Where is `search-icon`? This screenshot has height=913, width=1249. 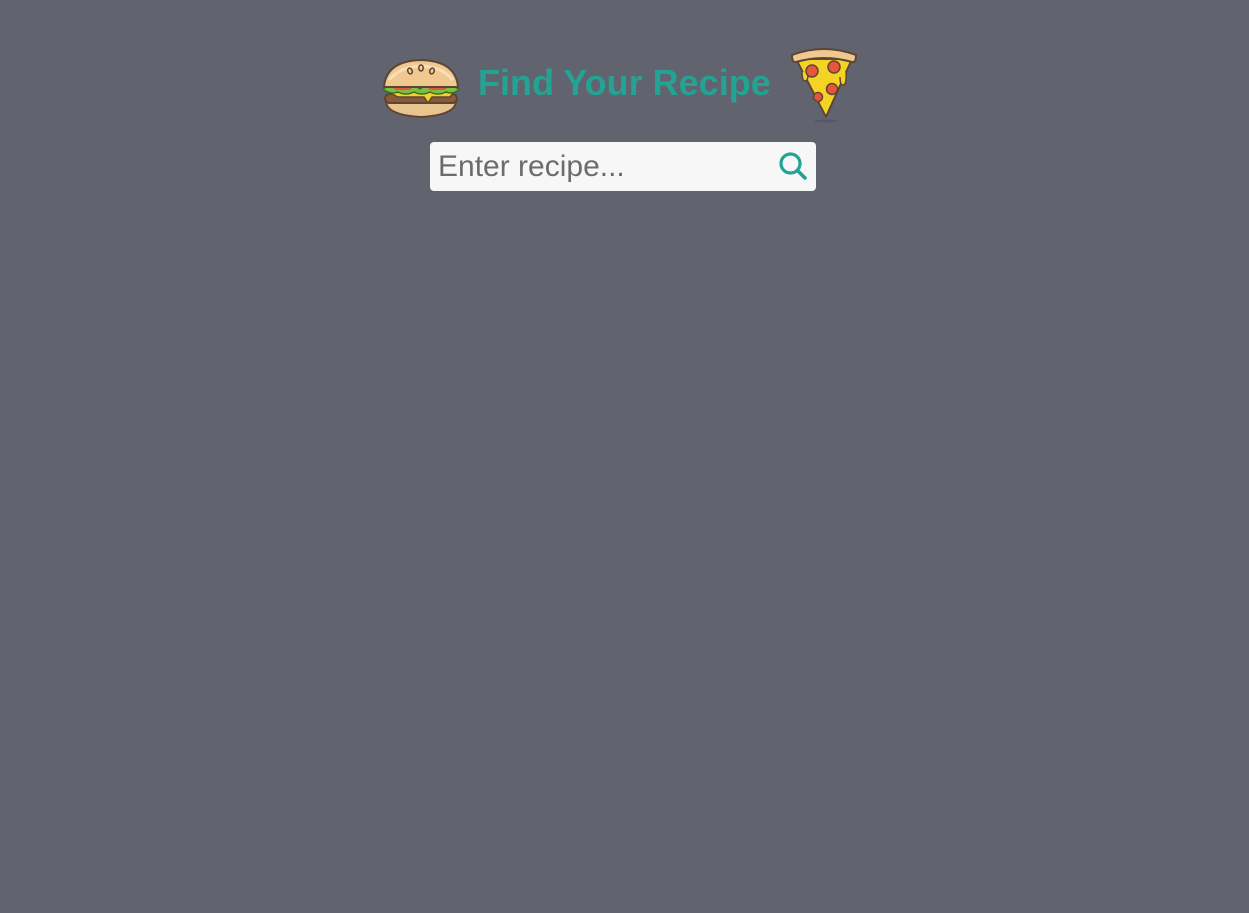
search-icon is located at coordinates (793, 166).